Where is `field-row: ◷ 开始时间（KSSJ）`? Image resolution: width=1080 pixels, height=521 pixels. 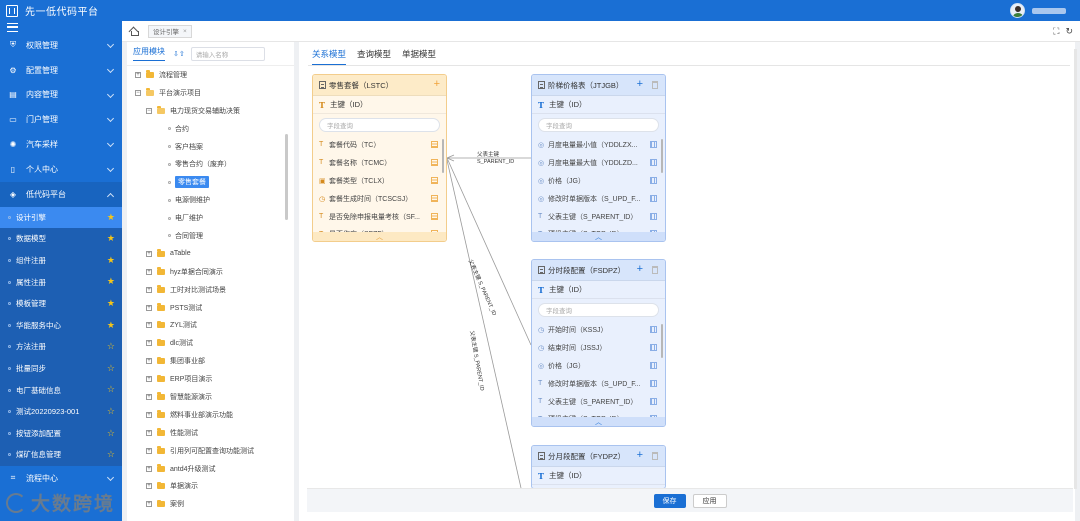 field-row: ◷ 开始时间（KSSJ） is located at coordinates (598, 330).